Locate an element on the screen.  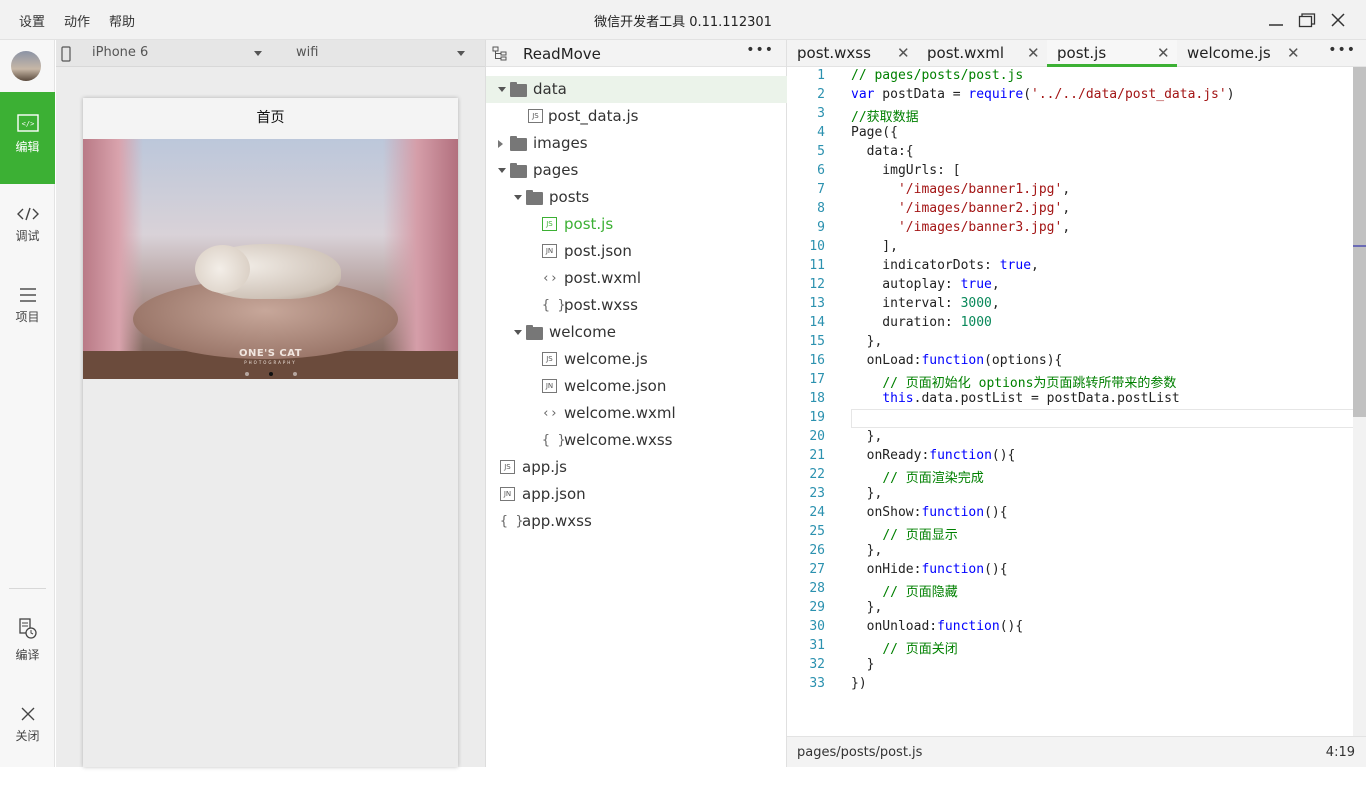
code-line: // 页面显示 is located at coordinates (904, 533).